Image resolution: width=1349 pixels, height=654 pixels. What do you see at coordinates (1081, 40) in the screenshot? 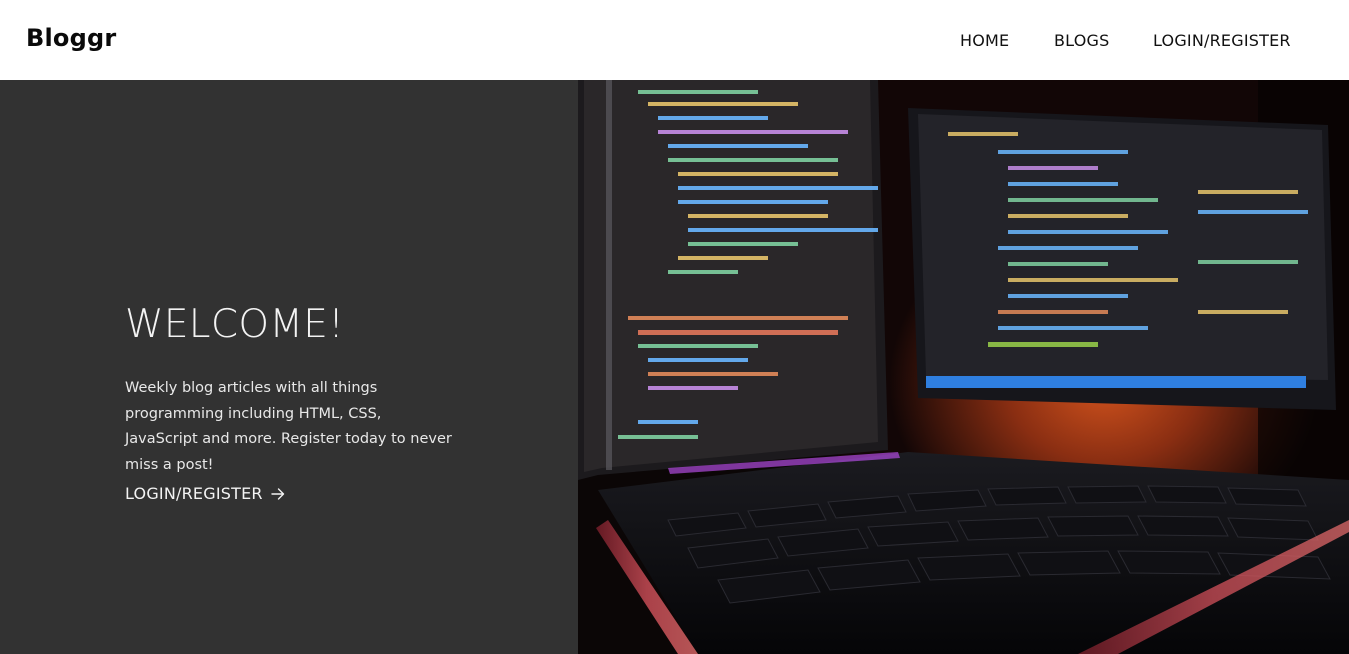
I see `nav-blogs-link: BLOGS` at bounding box center [1081, 40].